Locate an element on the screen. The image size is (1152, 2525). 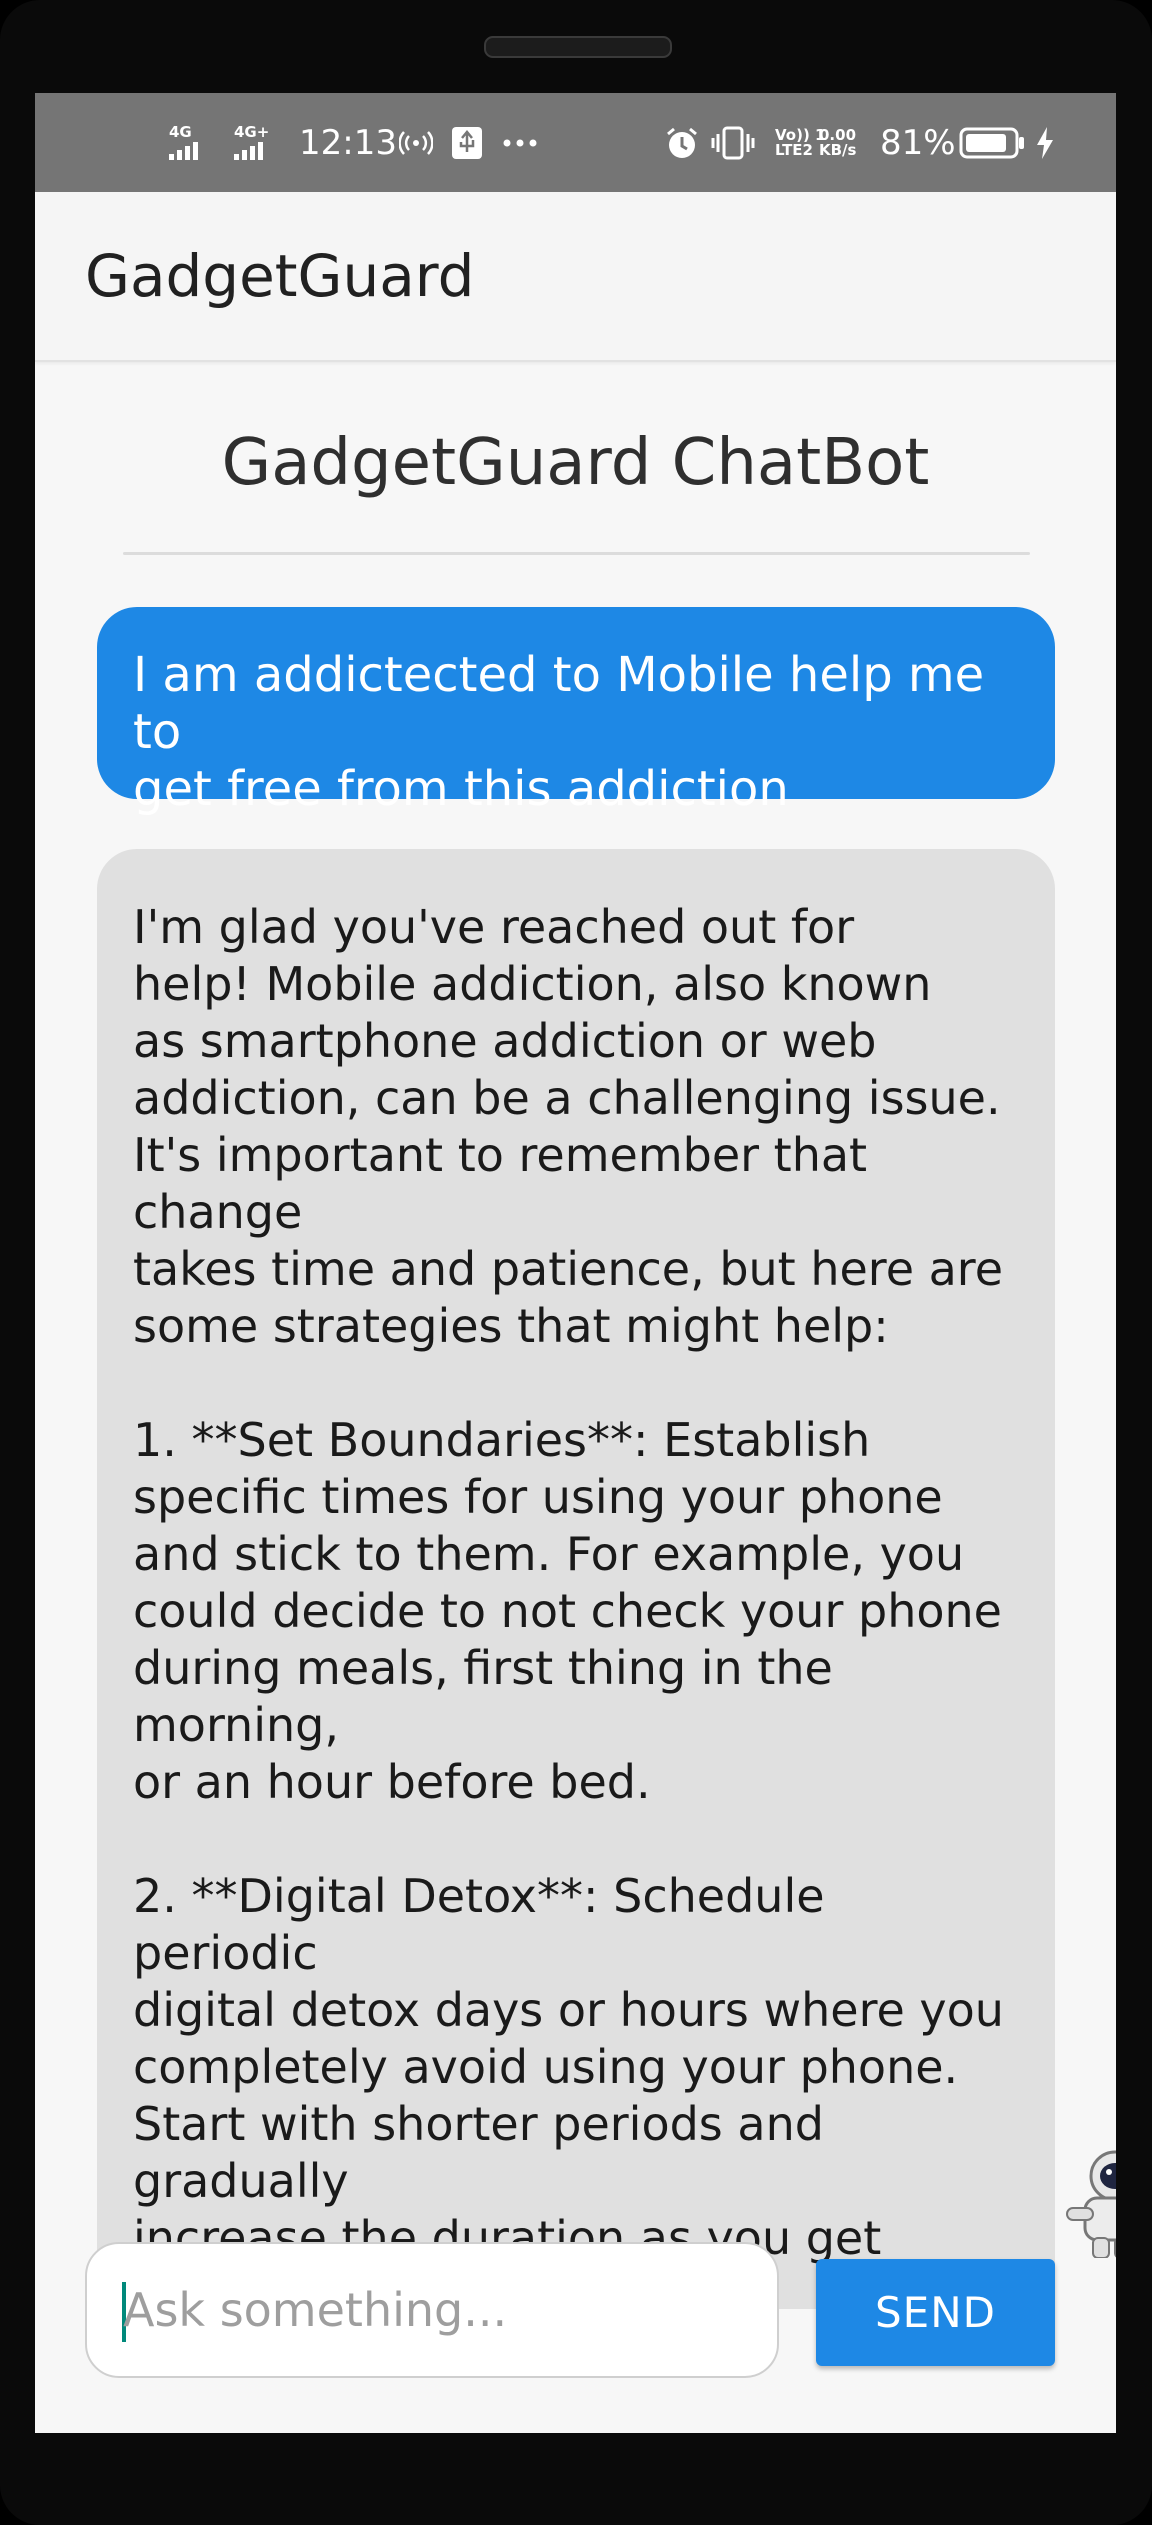
usb-icon is located at coordinates (467, 142).